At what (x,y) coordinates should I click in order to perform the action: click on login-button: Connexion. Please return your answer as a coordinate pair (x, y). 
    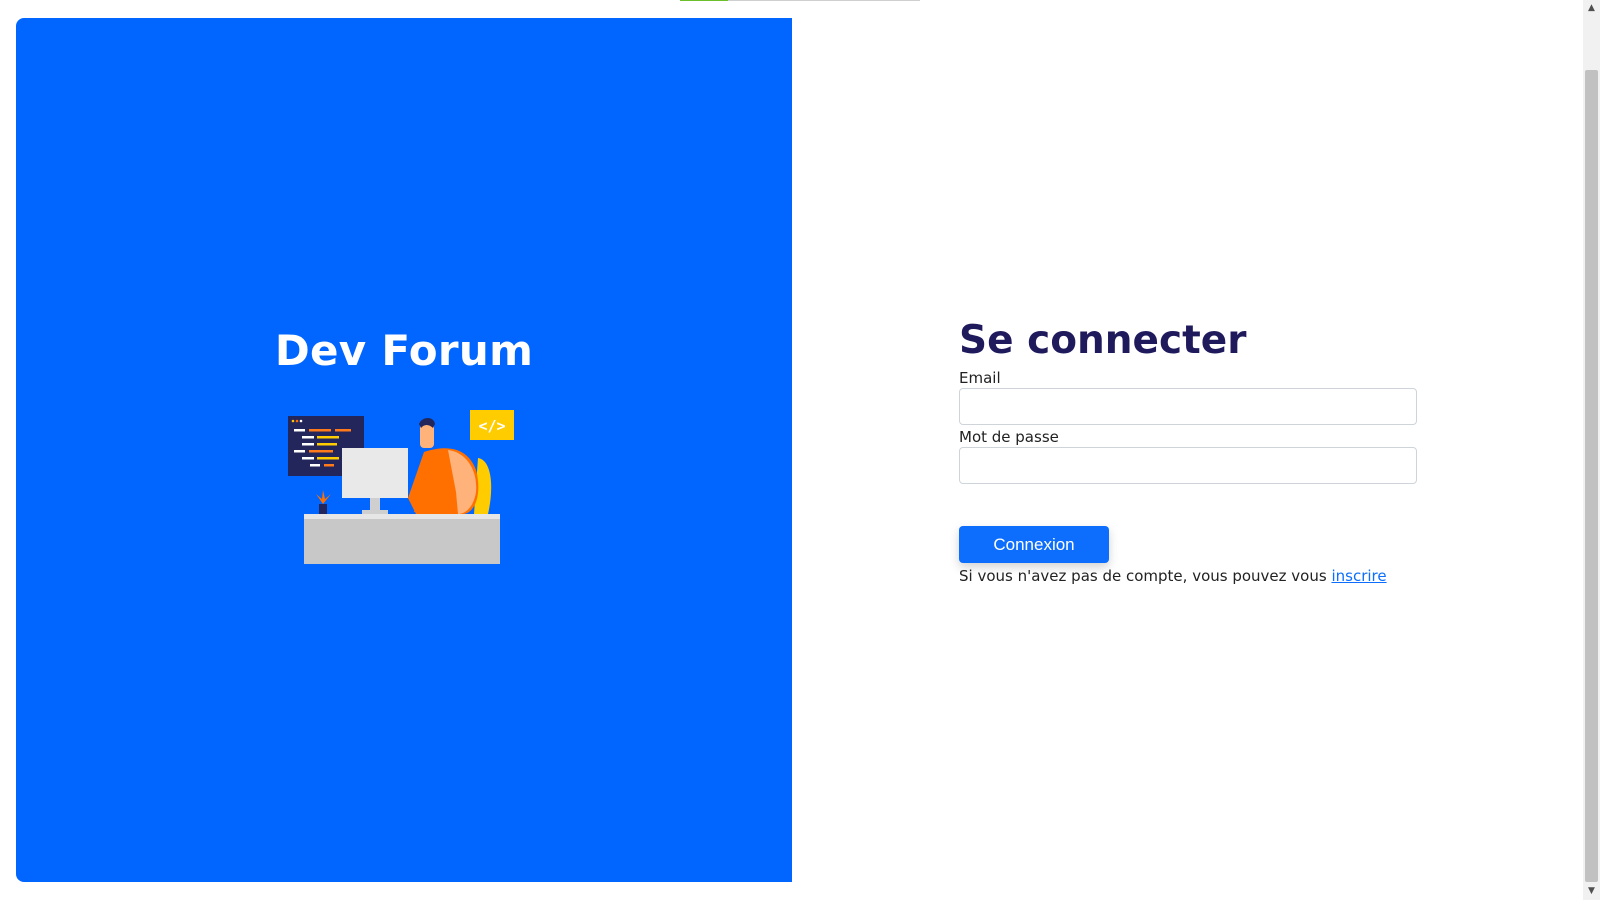
    Looking at the image, I should click on (1034, 544).